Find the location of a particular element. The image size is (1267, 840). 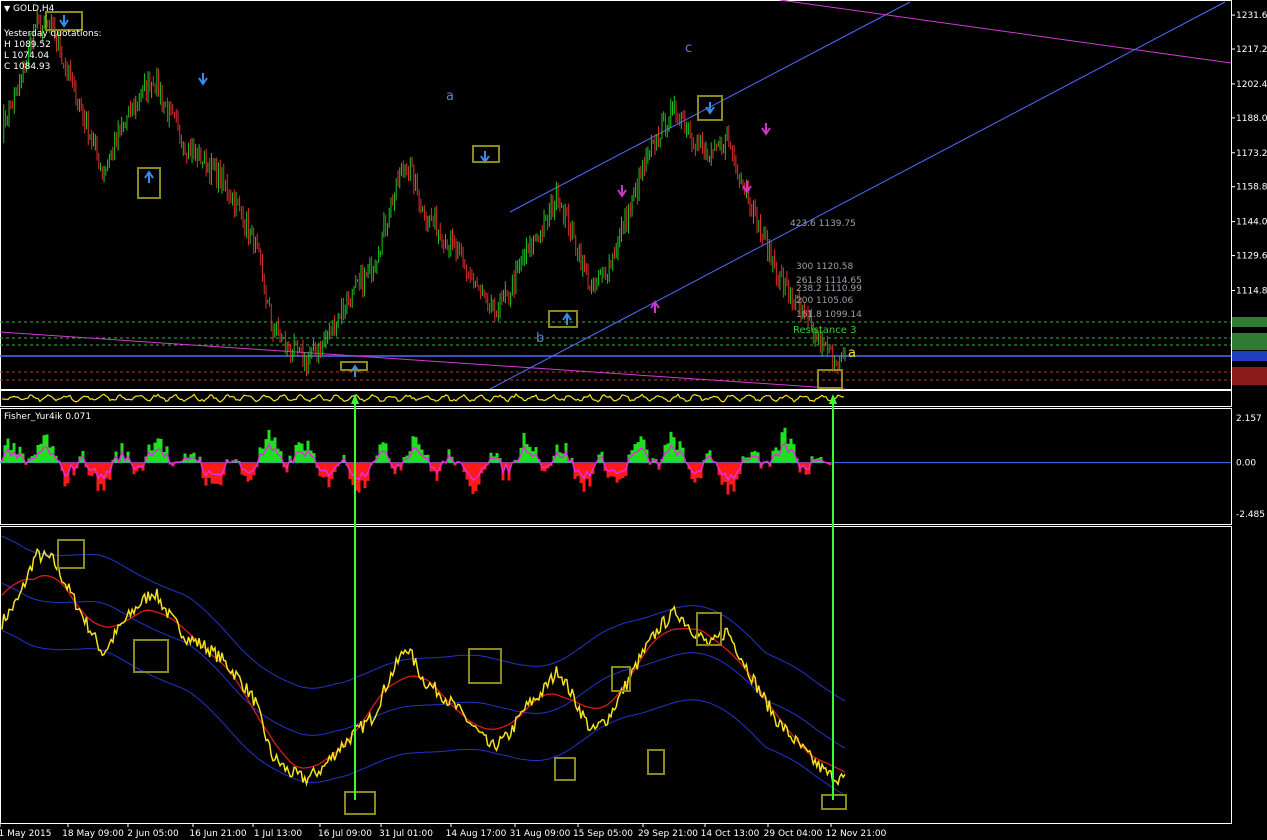

symbol-header: ▼ GOLD,H4 is located at coordinates (29, 9).